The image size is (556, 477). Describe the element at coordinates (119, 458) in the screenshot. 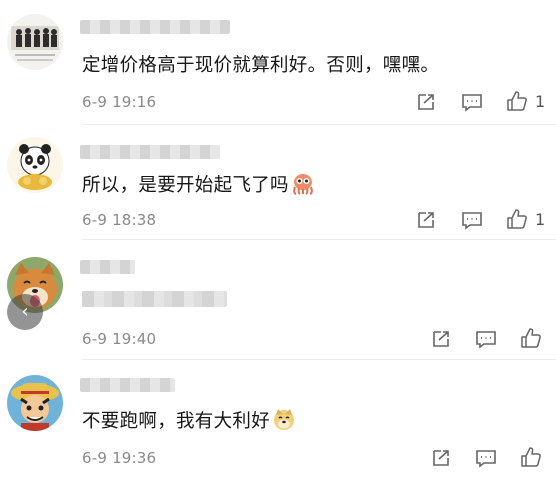

I see `comment-time: 6-9 19:36` at that location.